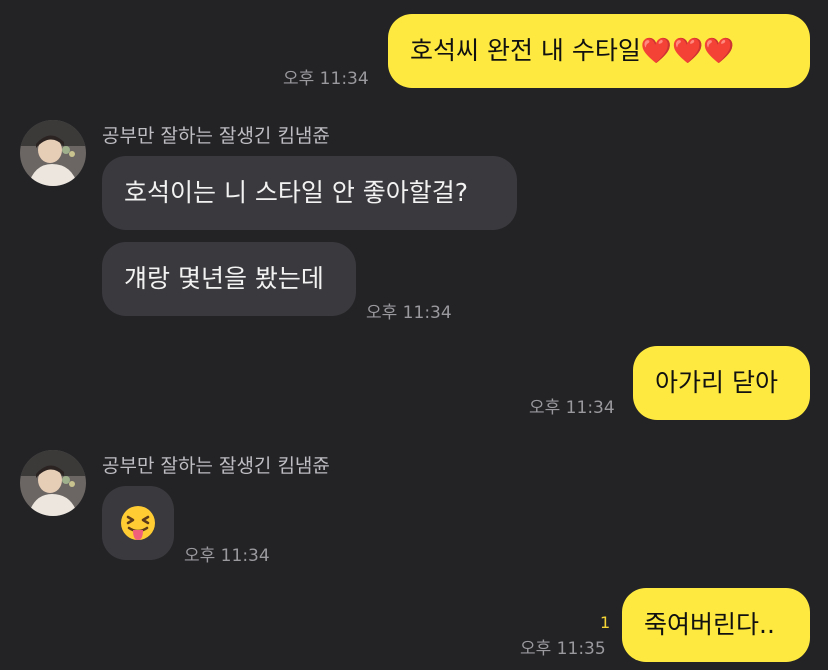  I want to click on their-message-bubble: 호석이는 니 스타일 안 좋아할걸?, so click(309, 193).